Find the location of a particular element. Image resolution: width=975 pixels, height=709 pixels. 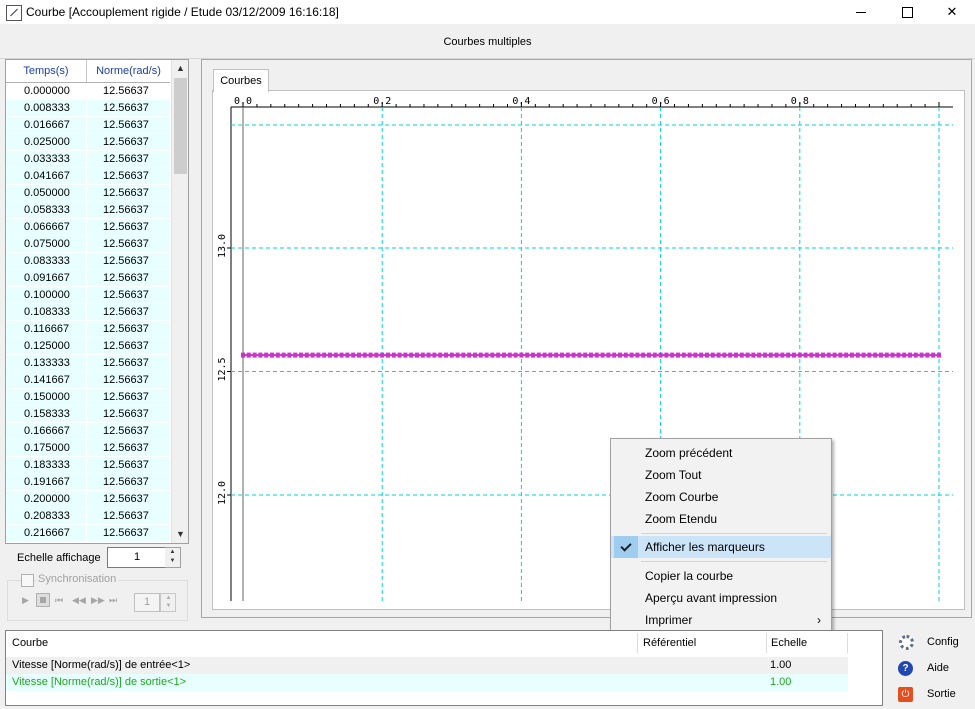

table-row: 0.083333 12.56637 is located at coordinates (88, 261).